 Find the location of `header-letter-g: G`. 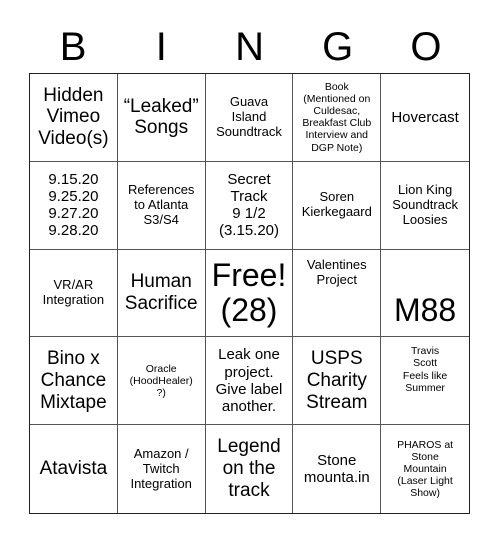

header-letter-g: G is located at coordinates (338, 47).